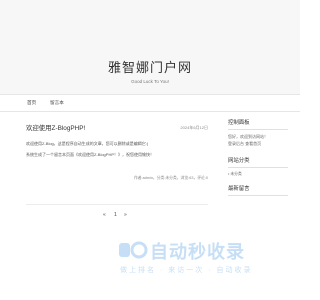 The image size is (320, 300). What do you see at coordinates (125, 215) in the screenshot?
I see `pager-next: »` at bounding box center [125, 215].